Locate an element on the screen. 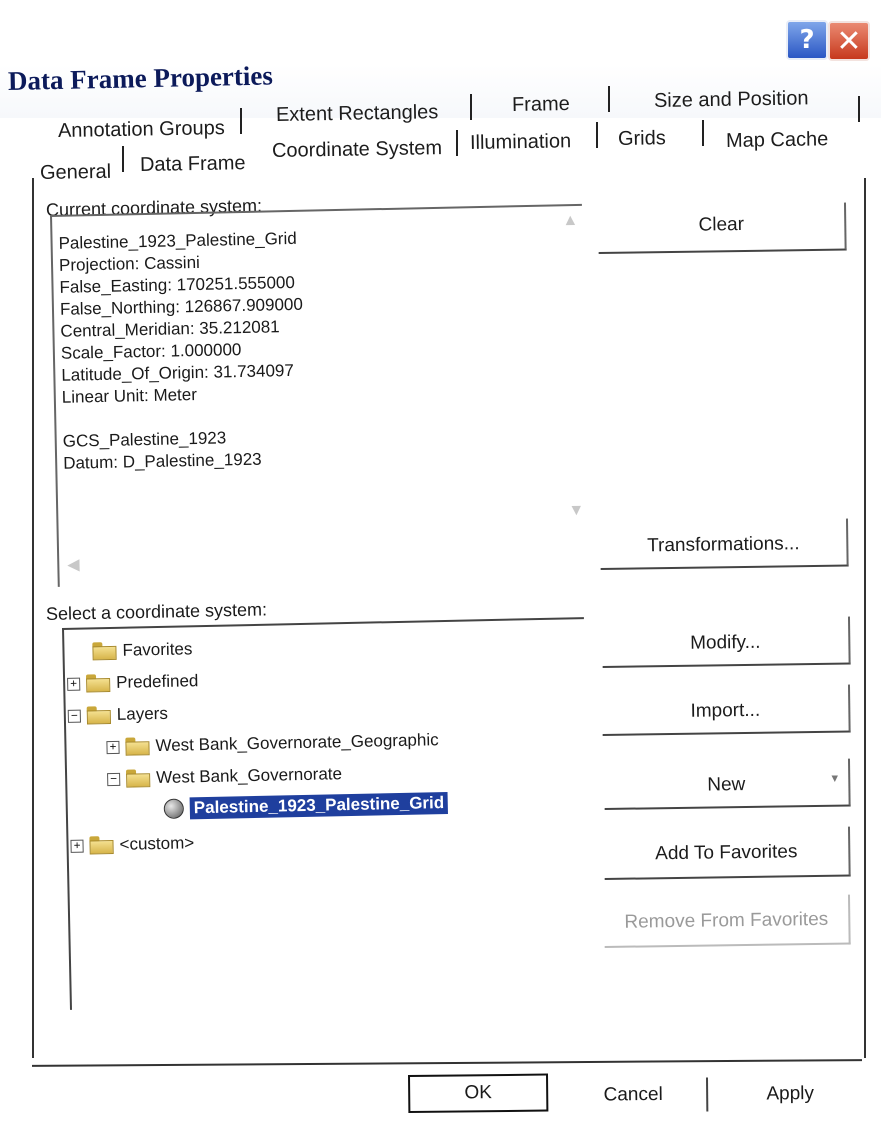 Image resolution: width=881 pixels, height=1123 pixels. dialog-title: Data Frame Properties is located at coordinates (140, 78).